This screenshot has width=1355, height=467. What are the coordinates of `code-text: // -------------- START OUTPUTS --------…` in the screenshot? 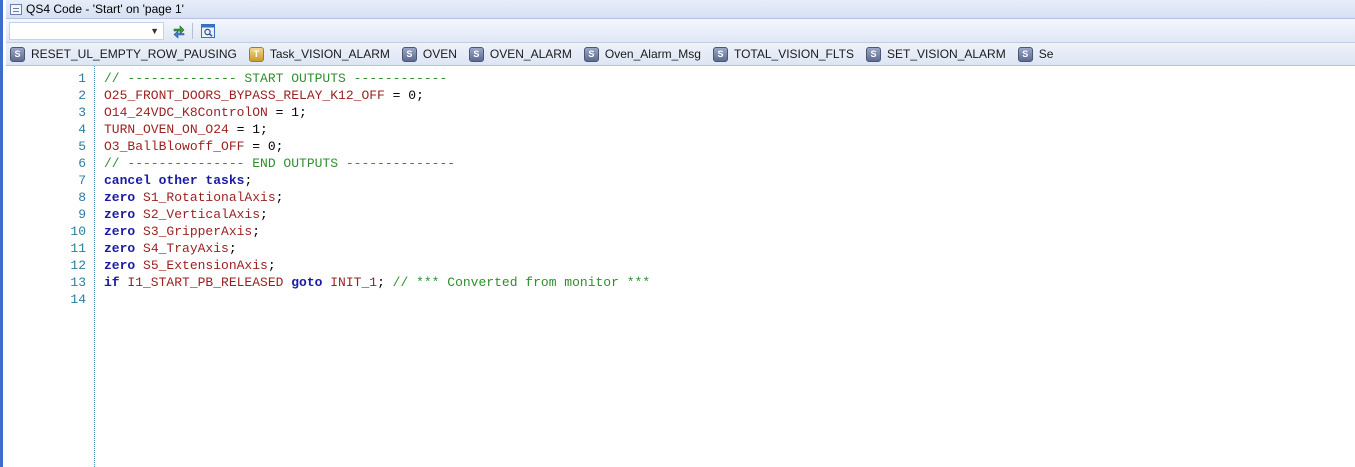 It's located at (275, 78).